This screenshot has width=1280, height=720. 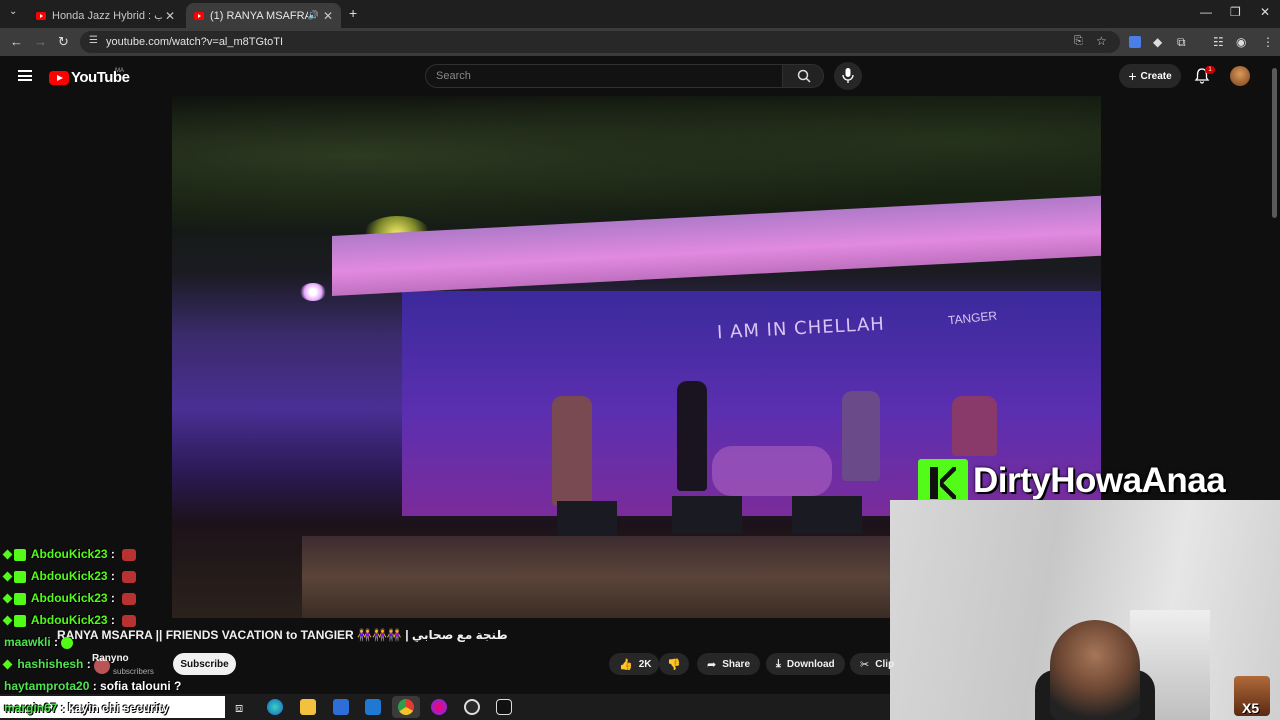 What do you see at coordinates (865, 664) in the screenshot?
I see `clip-icon: ✂` at bounding box center [865, 664].